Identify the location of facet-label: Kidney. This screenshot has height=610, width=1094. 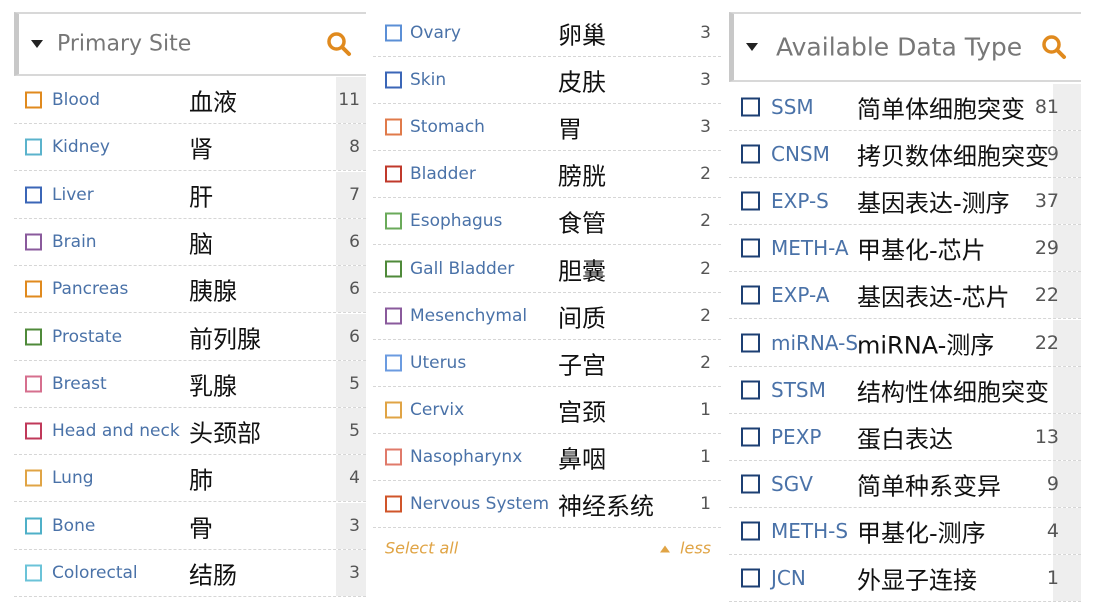
(81, 147).